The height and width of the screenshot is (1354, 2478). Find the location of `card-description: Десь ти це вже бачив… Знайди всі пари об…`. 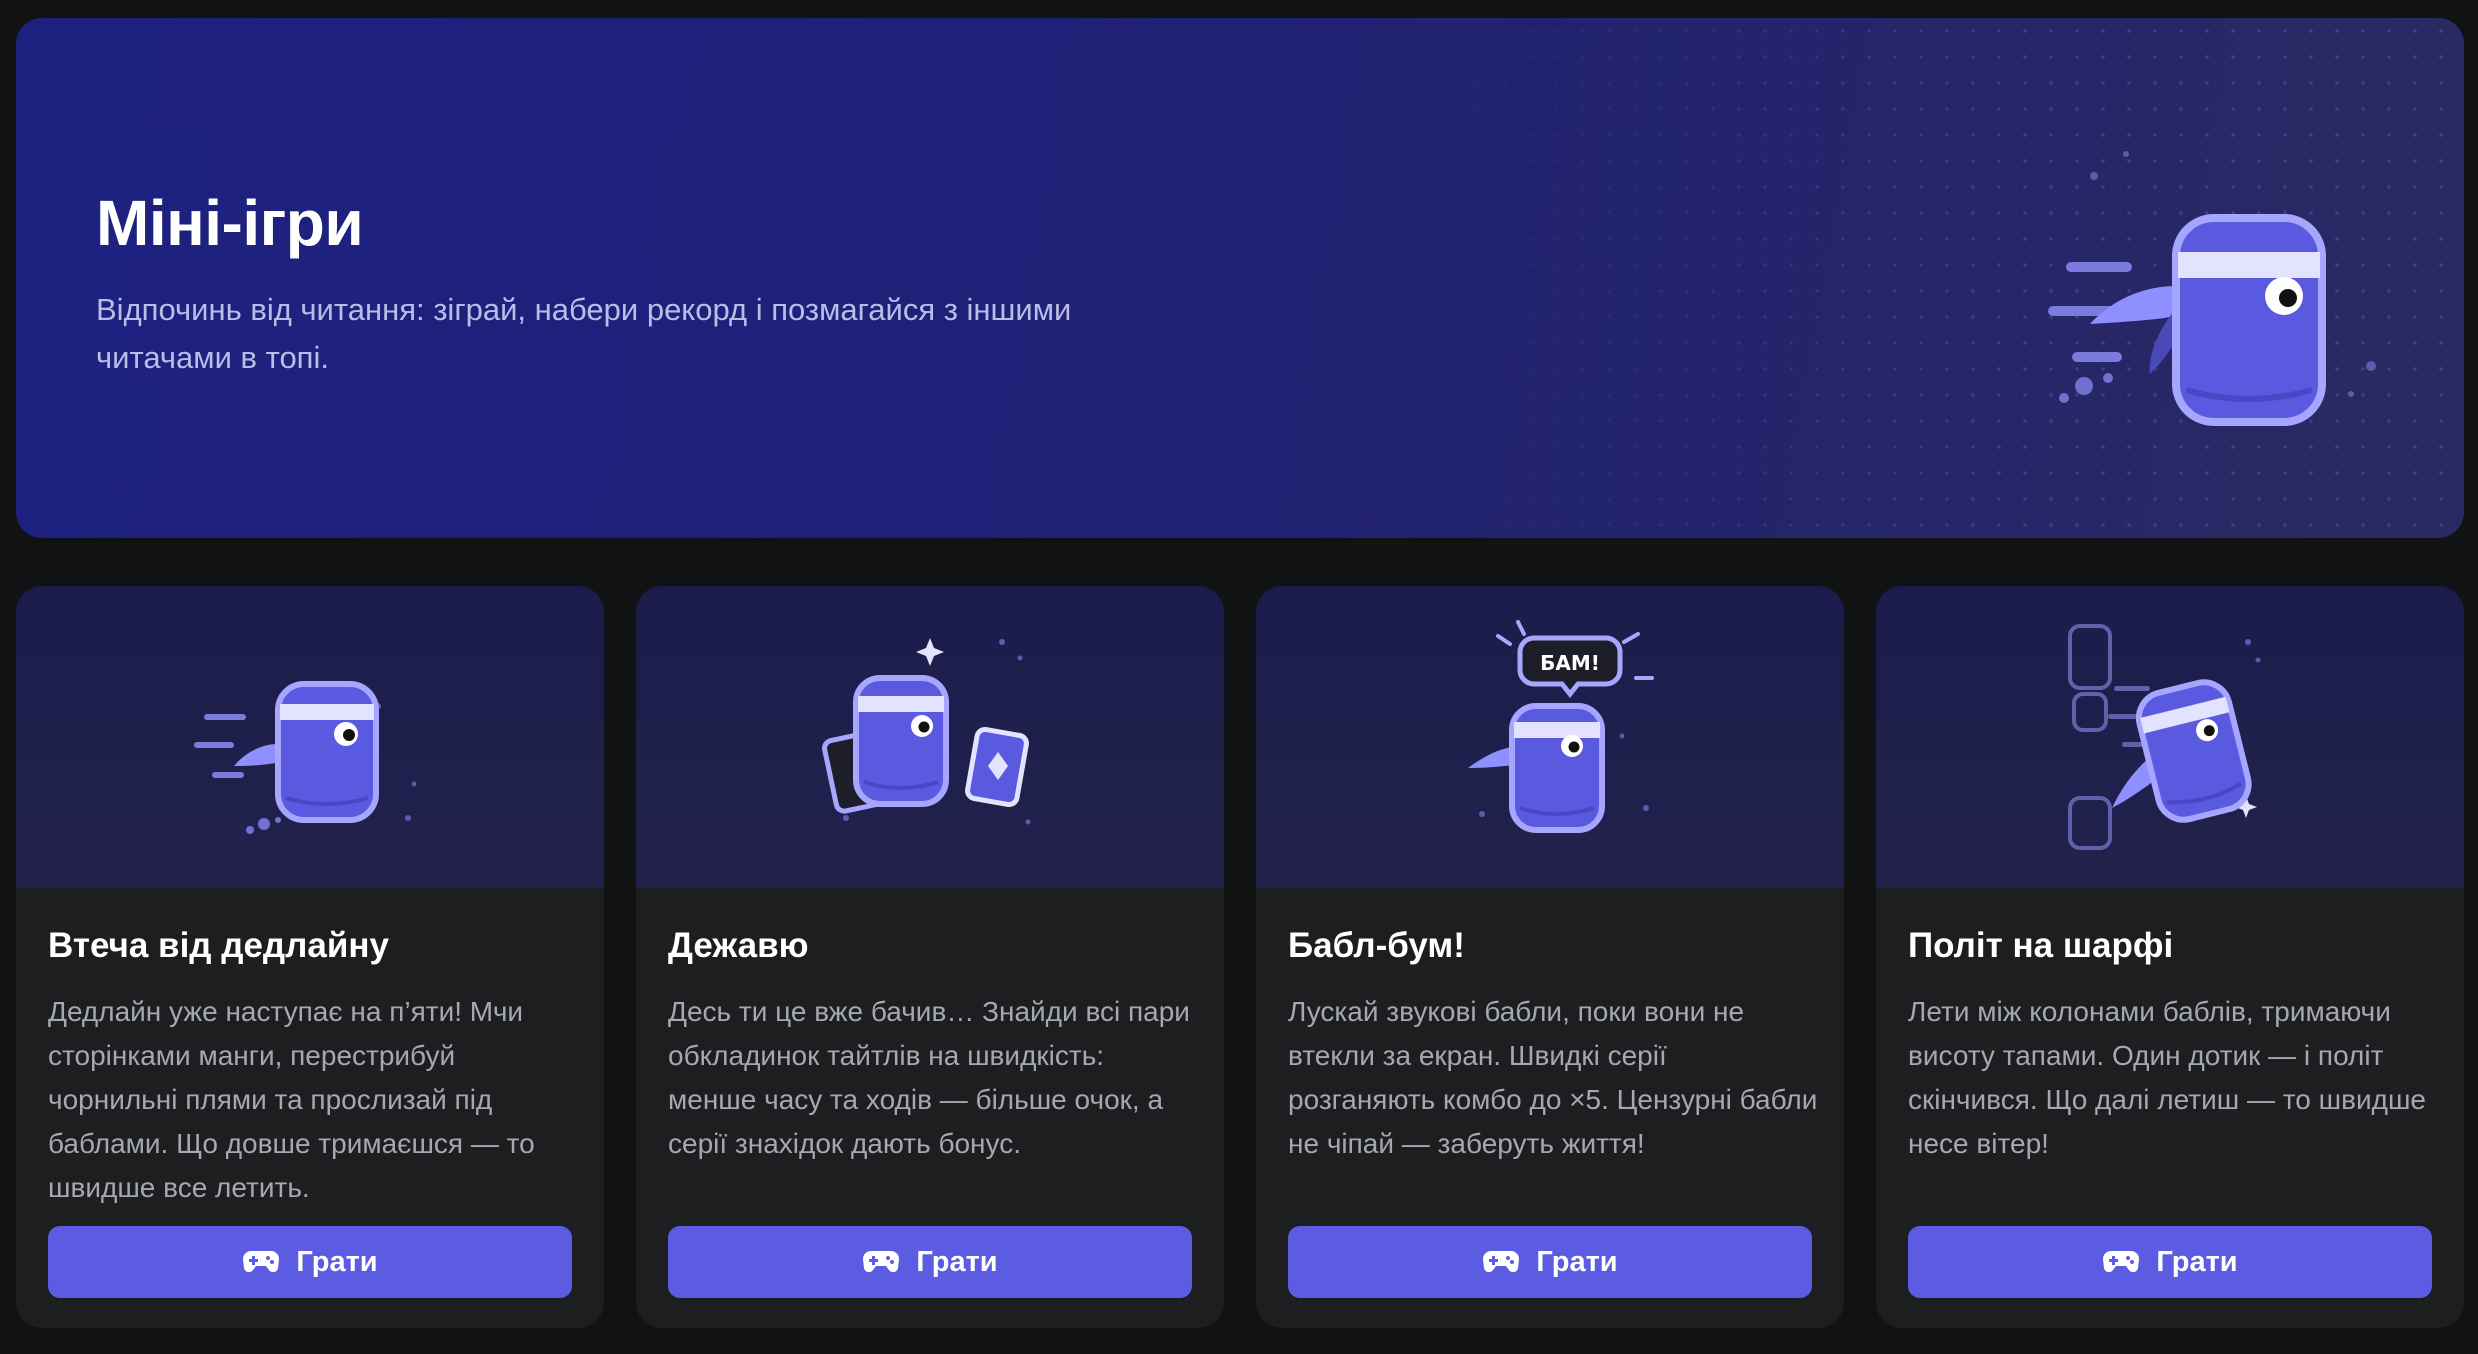

card-description: Десь ти це вже бачив… Знайди всі пари об… is located at coordinates (929, 1077).